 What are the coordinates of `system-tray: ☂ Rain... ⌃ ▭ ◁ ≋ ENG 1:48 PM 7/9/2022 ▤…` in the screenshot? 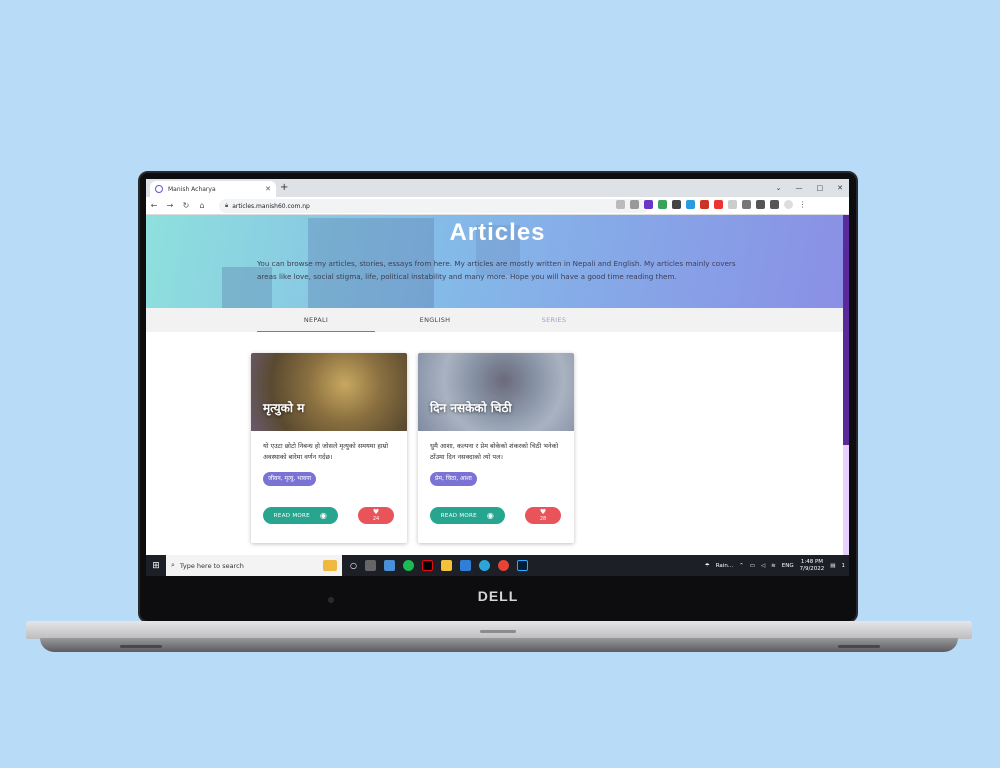 It's located at (775, 565).